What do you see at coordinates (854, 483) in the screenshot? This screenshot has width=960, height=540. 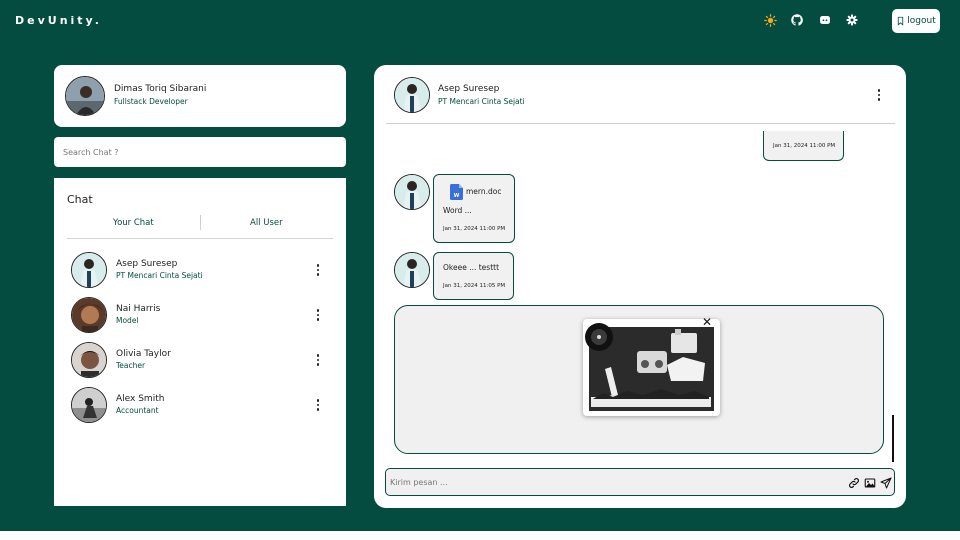 I see `attach-link-icon` at bounding box center [854, 483].